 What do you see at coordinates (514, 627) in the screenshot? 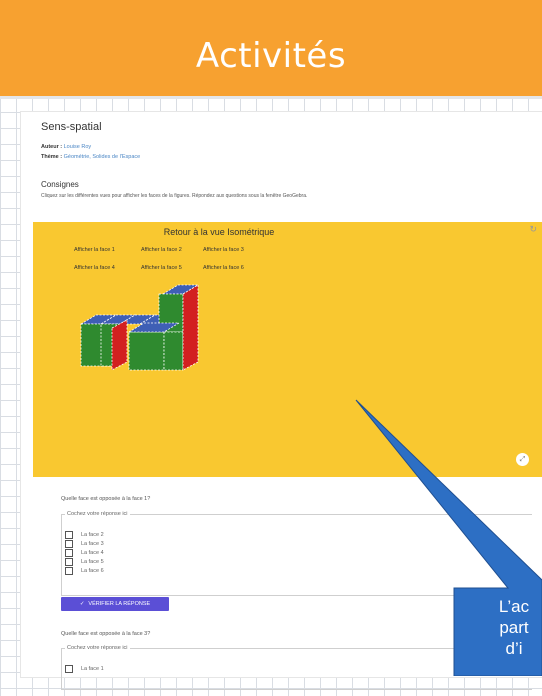
I see `callout-line-2: part` at bounding box center [514, 627].